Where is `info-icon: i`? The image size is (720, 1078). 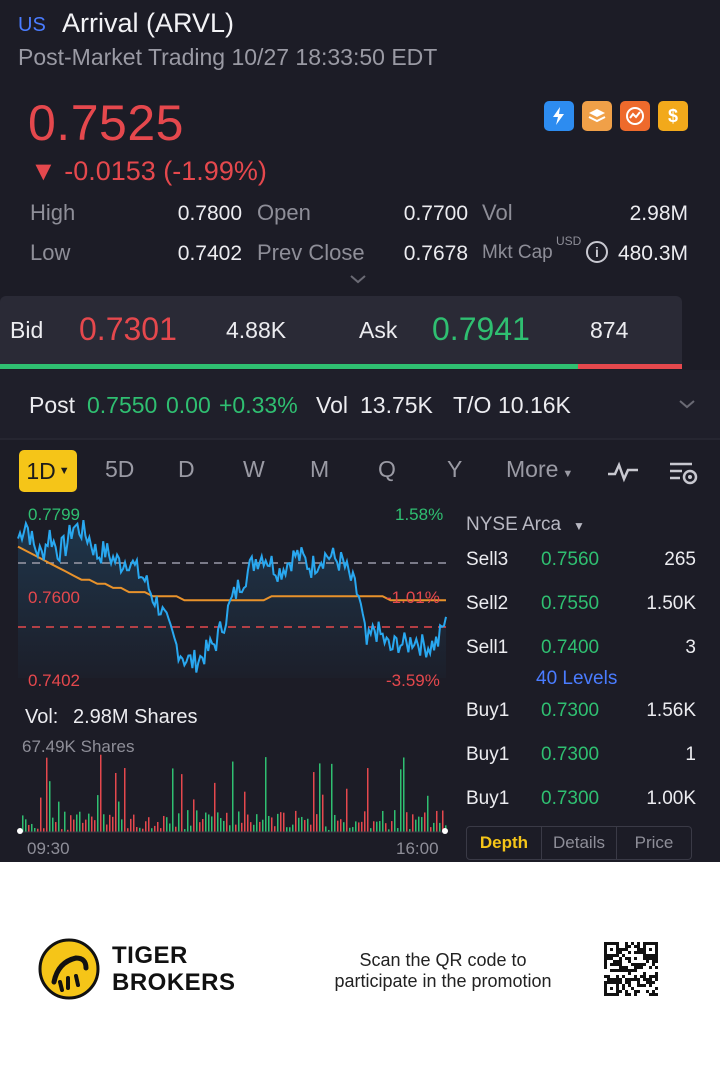 info-icon: i is located at coordinates (597, 252).